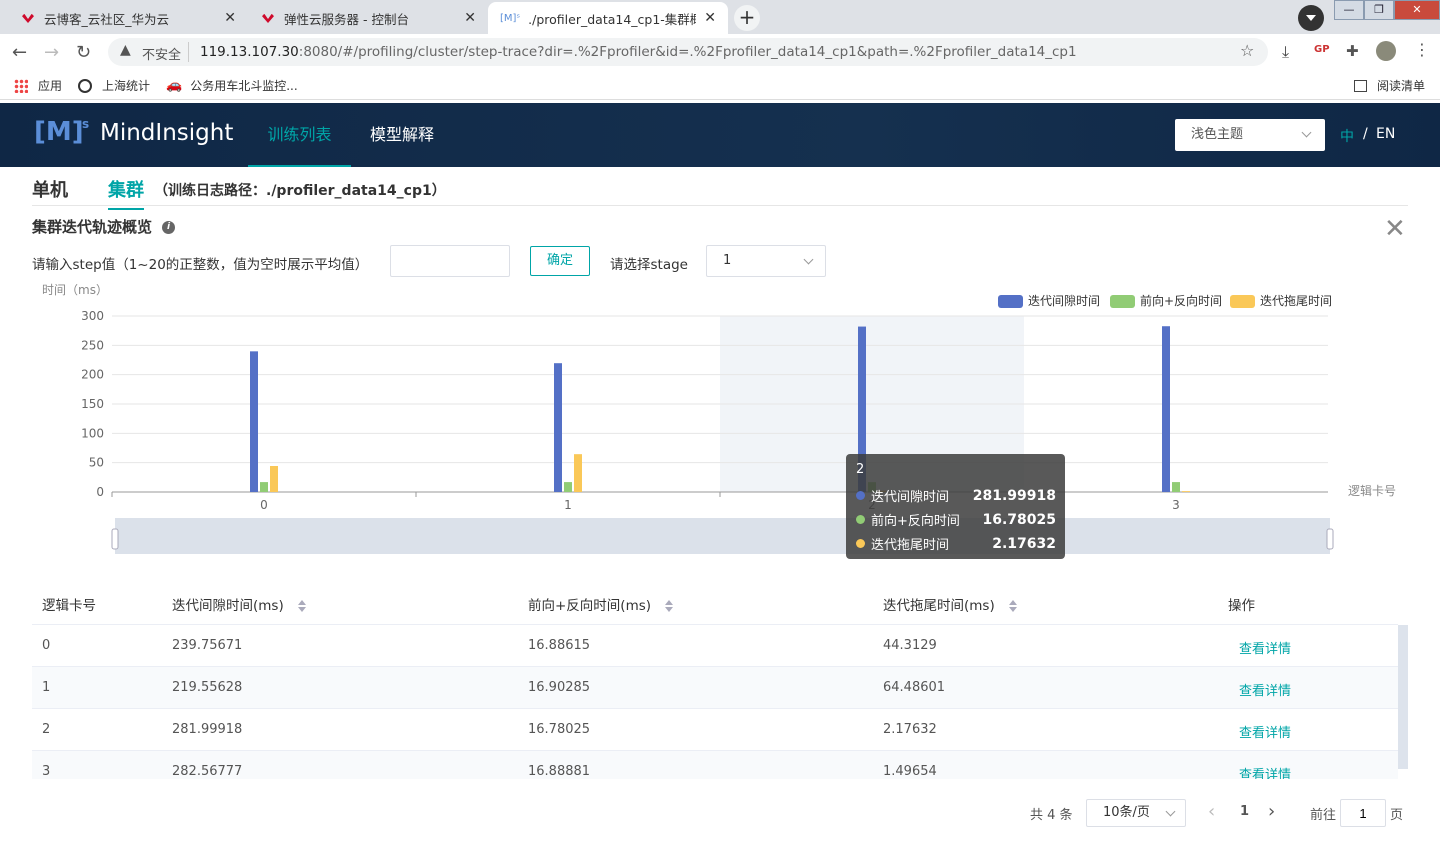 The width and height of the screenshot is (1440, 860). I want to click on tab-single: 单机, so click(50, 189).